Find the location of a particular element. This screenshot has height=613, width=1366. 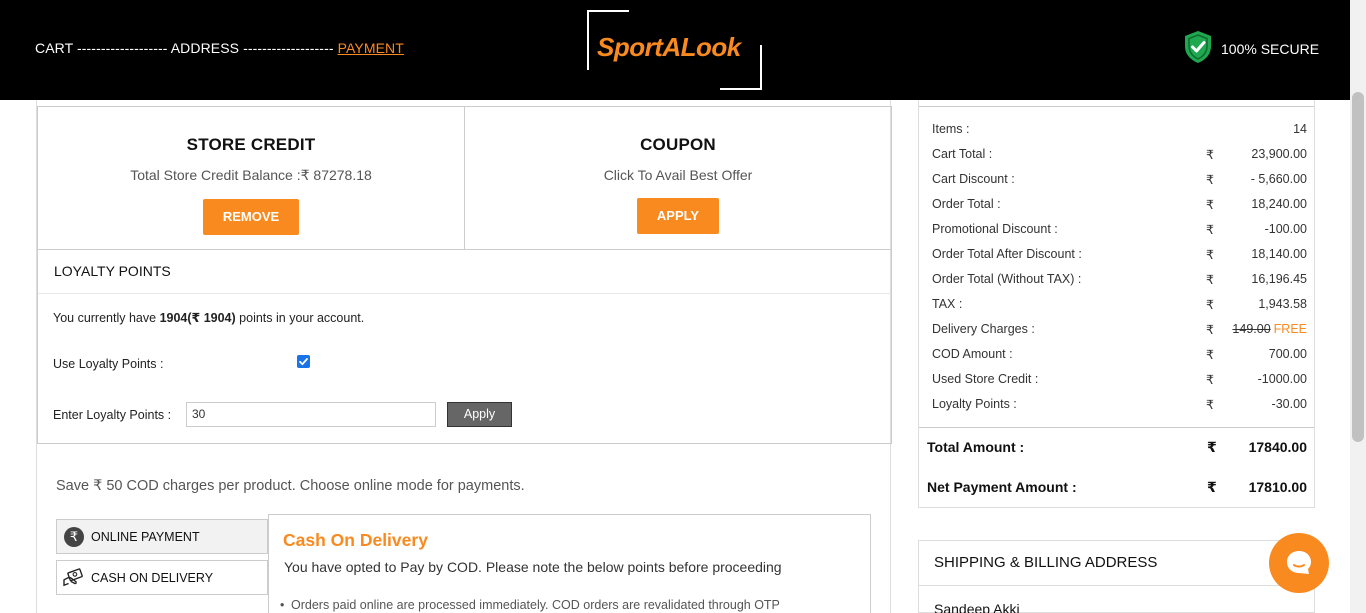

logo-wordmark: SportALook is located at coordinates (669, 47).